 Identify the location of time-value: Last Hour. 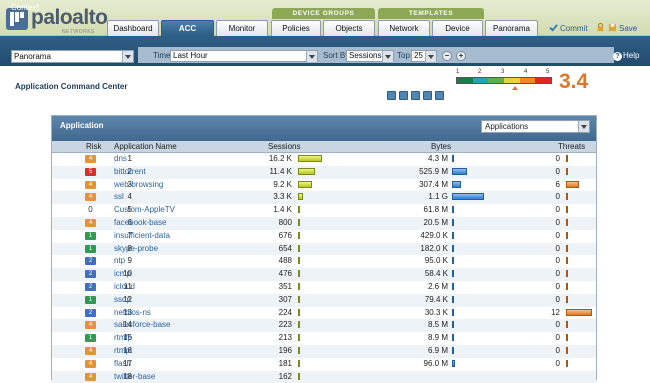
(190, 55).